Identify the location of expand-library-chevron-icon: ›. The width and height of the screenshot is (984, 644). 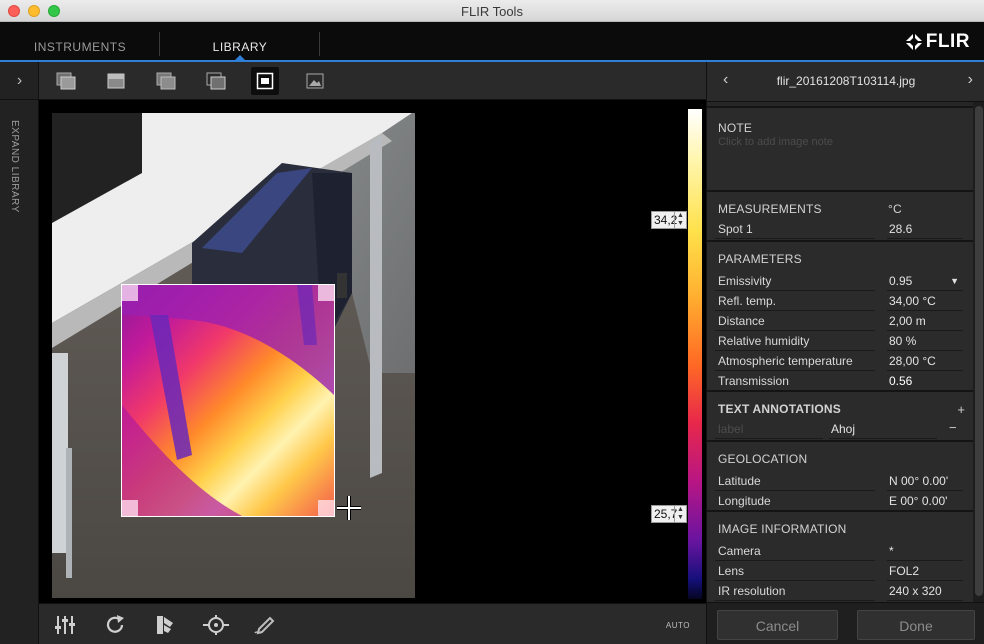
(19, 81).